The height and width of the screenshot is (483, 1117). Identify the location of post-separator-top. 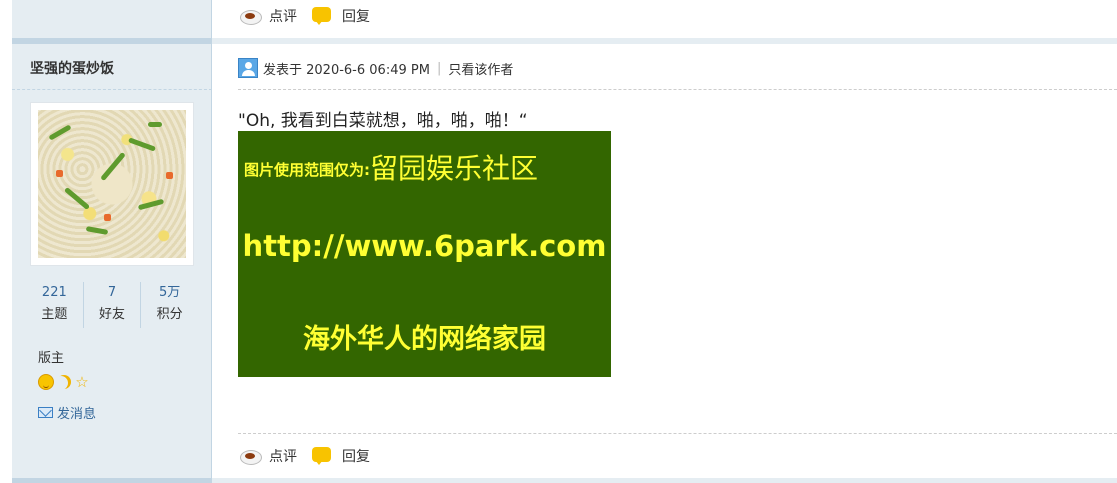
(664, 41).